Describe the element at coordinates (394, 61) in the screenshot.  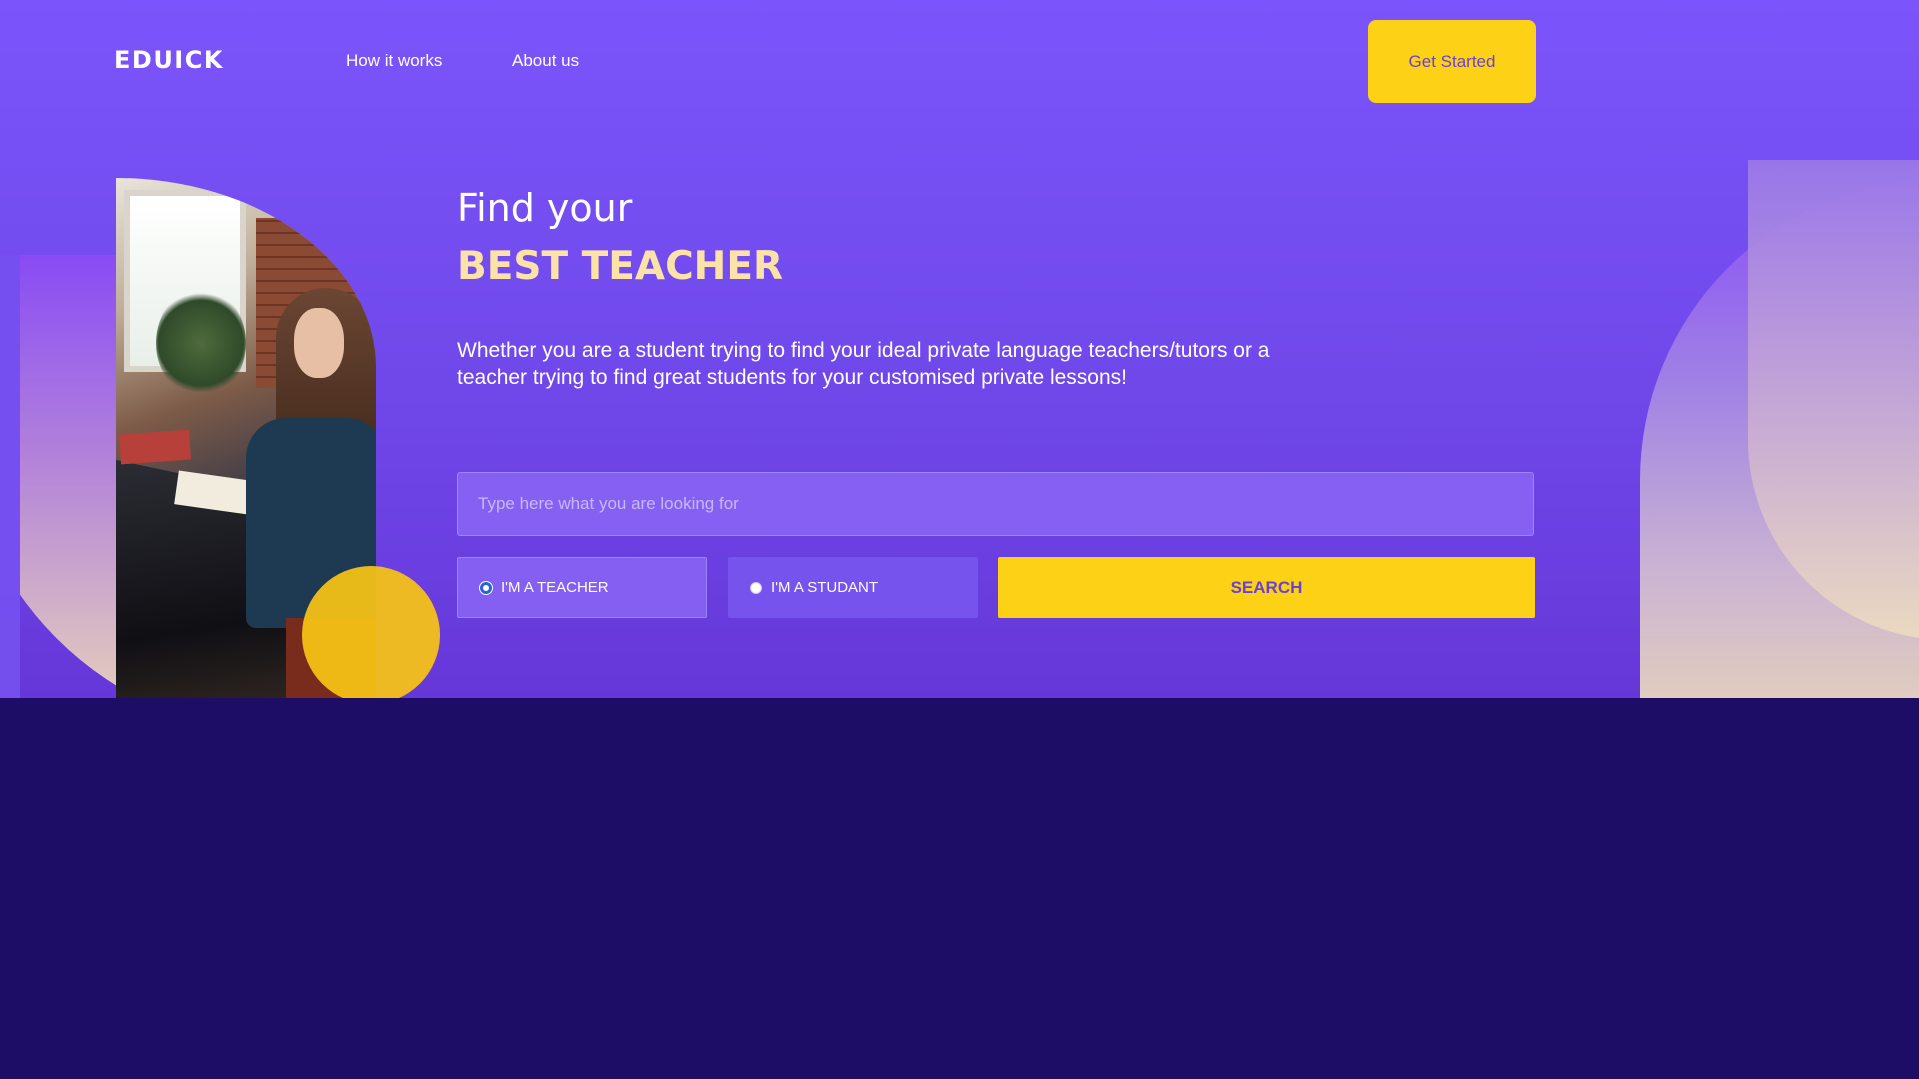
I see `nav-link-how-it-works: How it works` at that location.